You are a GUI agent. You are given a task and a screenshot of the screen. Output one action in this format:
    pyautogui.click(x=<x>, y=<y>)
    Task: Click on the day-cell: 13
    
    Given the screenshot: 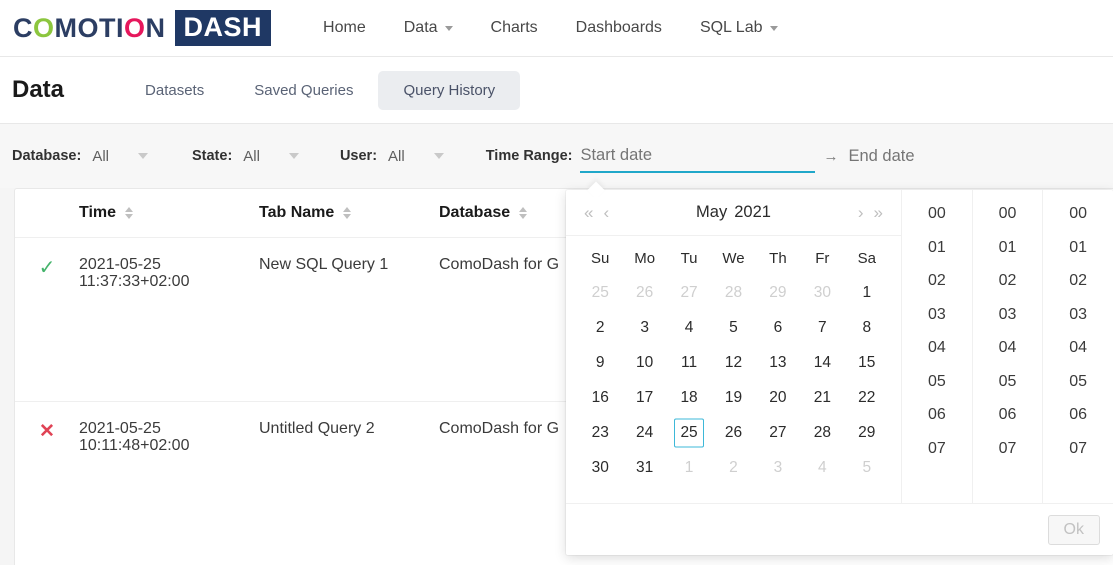 What is the action you would take?
    pyautogui.click(x=778, y=362)
    